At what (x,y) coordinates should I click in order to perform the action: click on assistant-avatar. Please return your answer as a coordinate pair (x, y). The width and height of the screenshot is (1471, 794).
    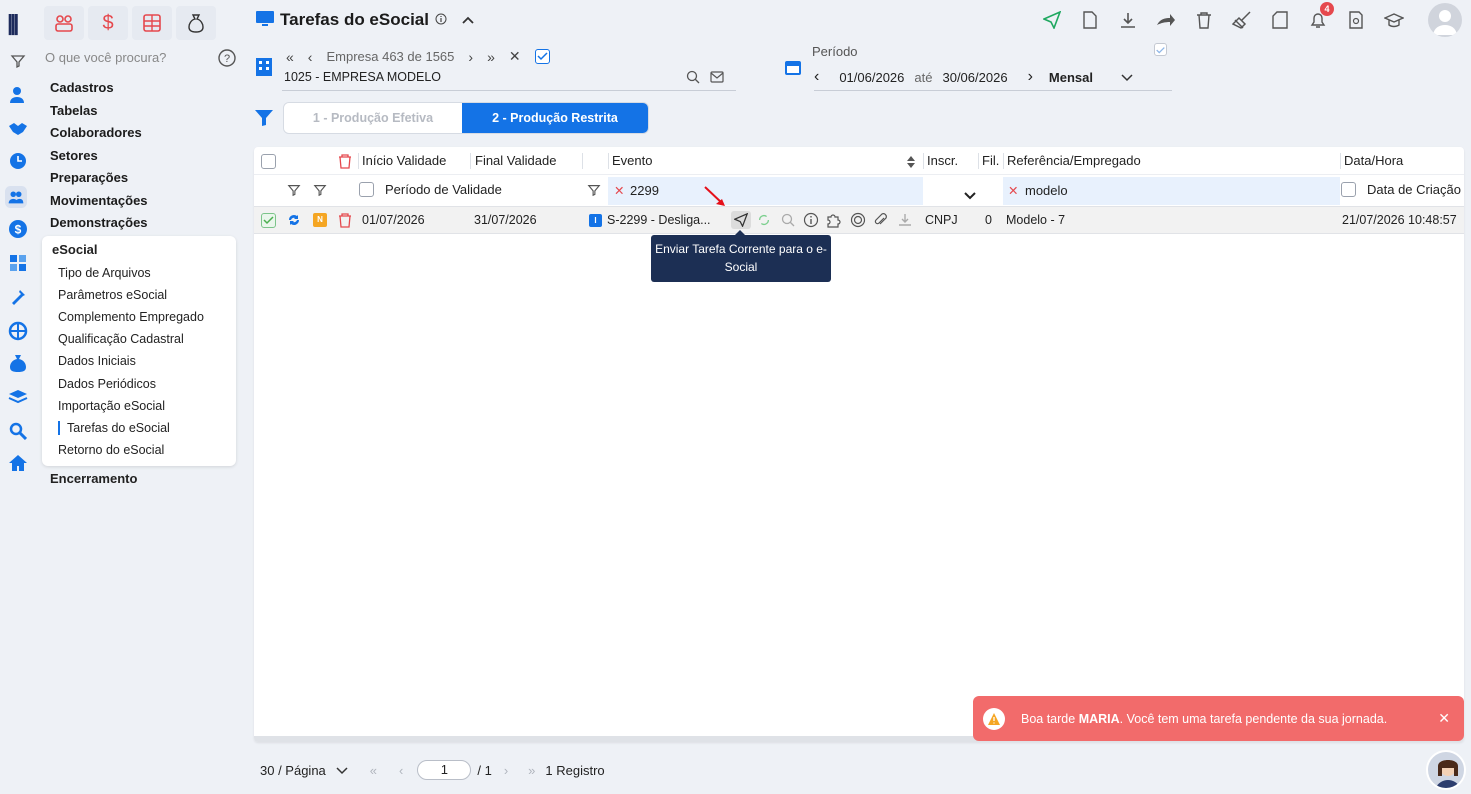
    Looking at the image, I should click on (1446, 770).